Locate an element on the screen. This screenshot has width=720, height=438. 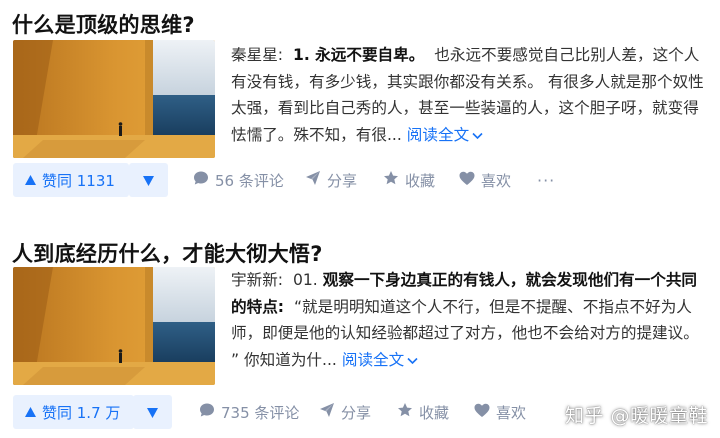
excerpt-lead: 1. 永远不要自卑。 is located at coordinates (358, 55).